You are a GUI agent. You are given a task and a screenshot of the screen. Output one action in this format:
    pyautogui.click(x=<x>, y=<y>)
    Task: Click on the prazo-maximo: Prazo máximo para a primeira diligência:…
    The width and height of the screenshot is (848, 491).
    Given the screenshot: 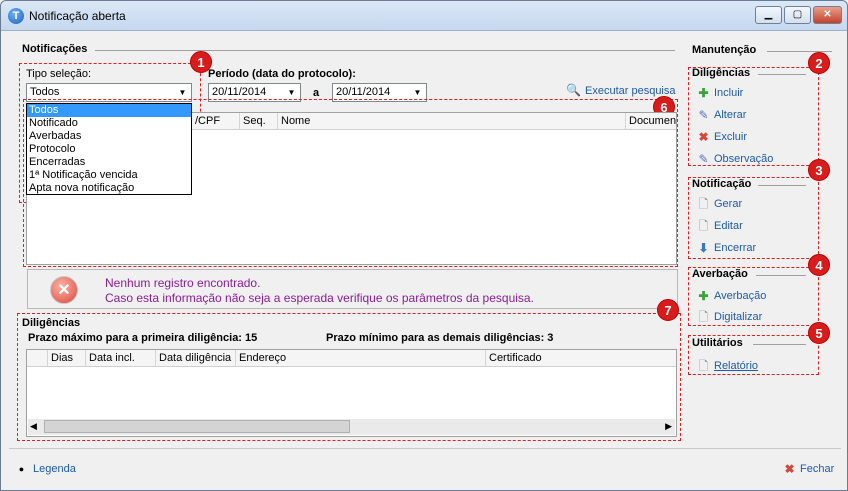 What is the action you would take?
    pyautogui.click(x=143, y=338)
    